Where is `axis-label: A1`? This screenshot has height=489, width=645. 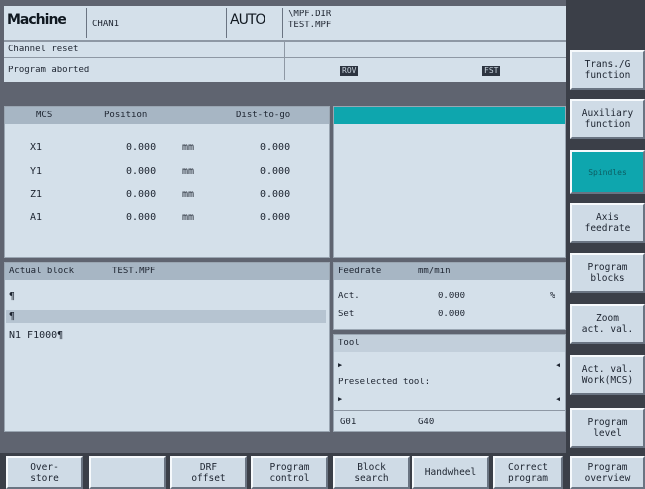 axis-label: A1 is located at coordinates (36, 218).